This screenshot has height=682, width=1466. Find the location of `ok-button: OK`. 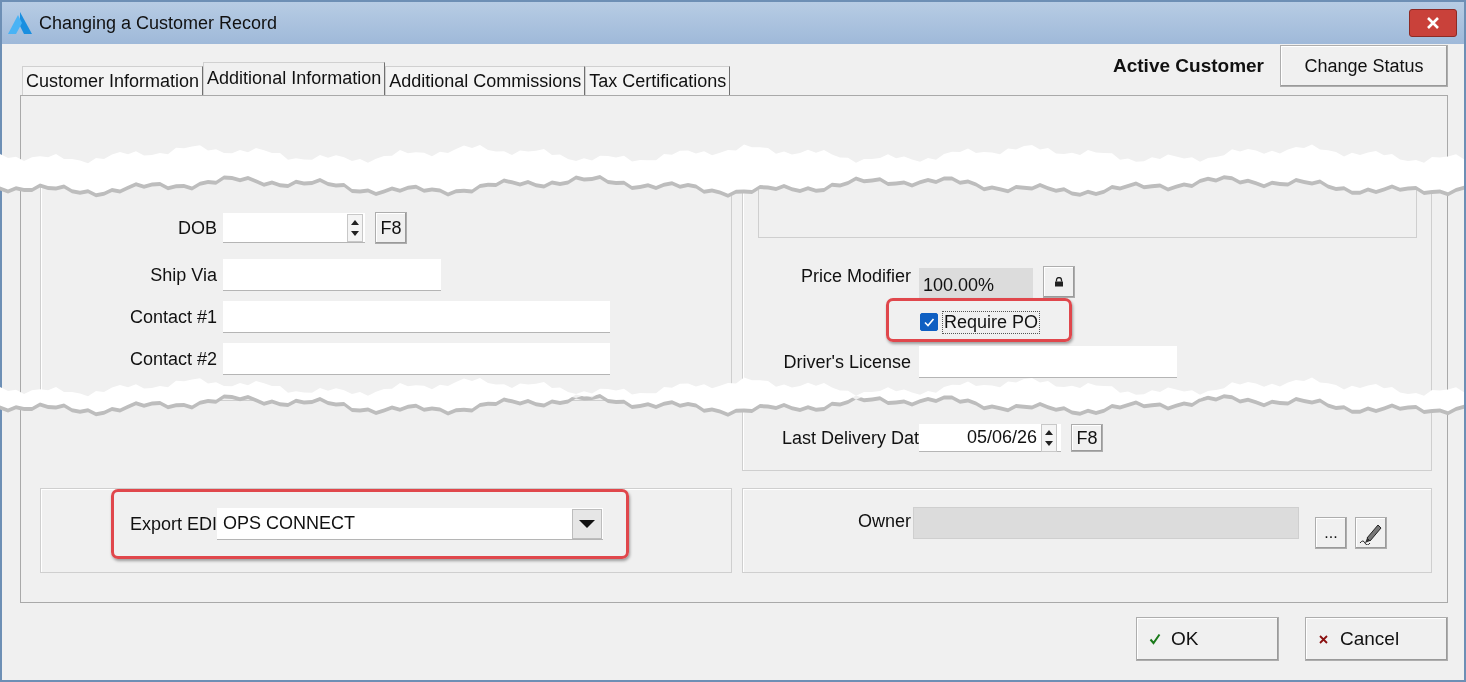

ok-button: OK is located at coordinates (1207, 639).